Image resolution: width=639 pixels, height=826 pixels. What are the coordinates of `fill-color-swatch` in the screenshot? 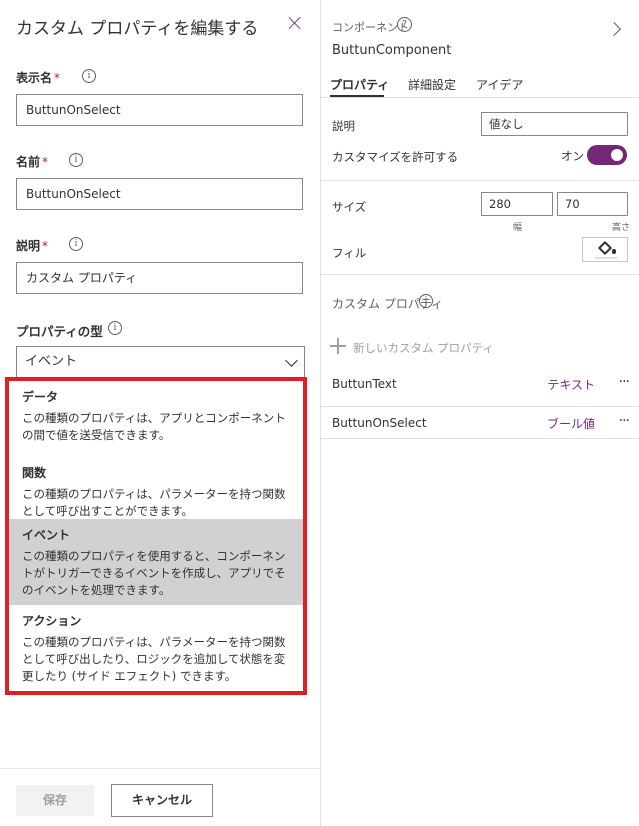 It's located at (606, 258).